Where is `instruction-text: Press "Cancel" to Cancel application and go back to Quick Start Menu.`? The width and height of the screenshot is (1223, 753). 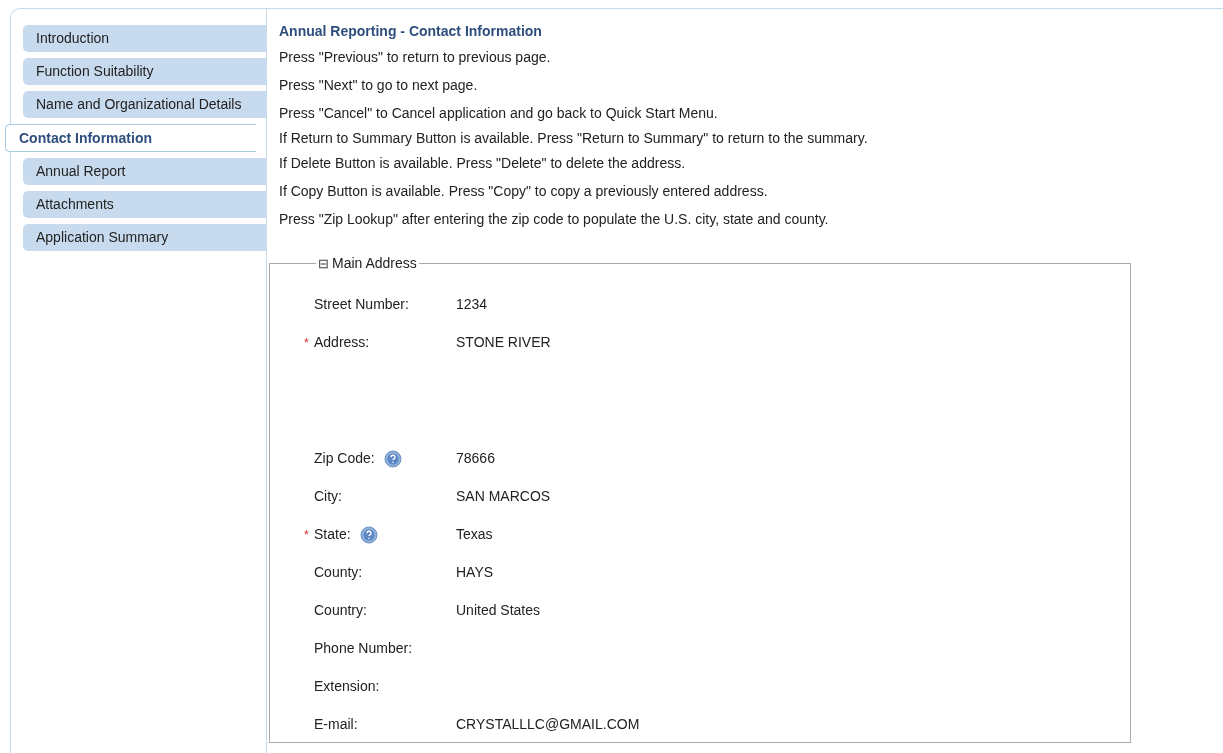 instruction-text: Press "Cancel" to Cancel application and go back to Quick Start Menu. is located at coordinates (498, 113).